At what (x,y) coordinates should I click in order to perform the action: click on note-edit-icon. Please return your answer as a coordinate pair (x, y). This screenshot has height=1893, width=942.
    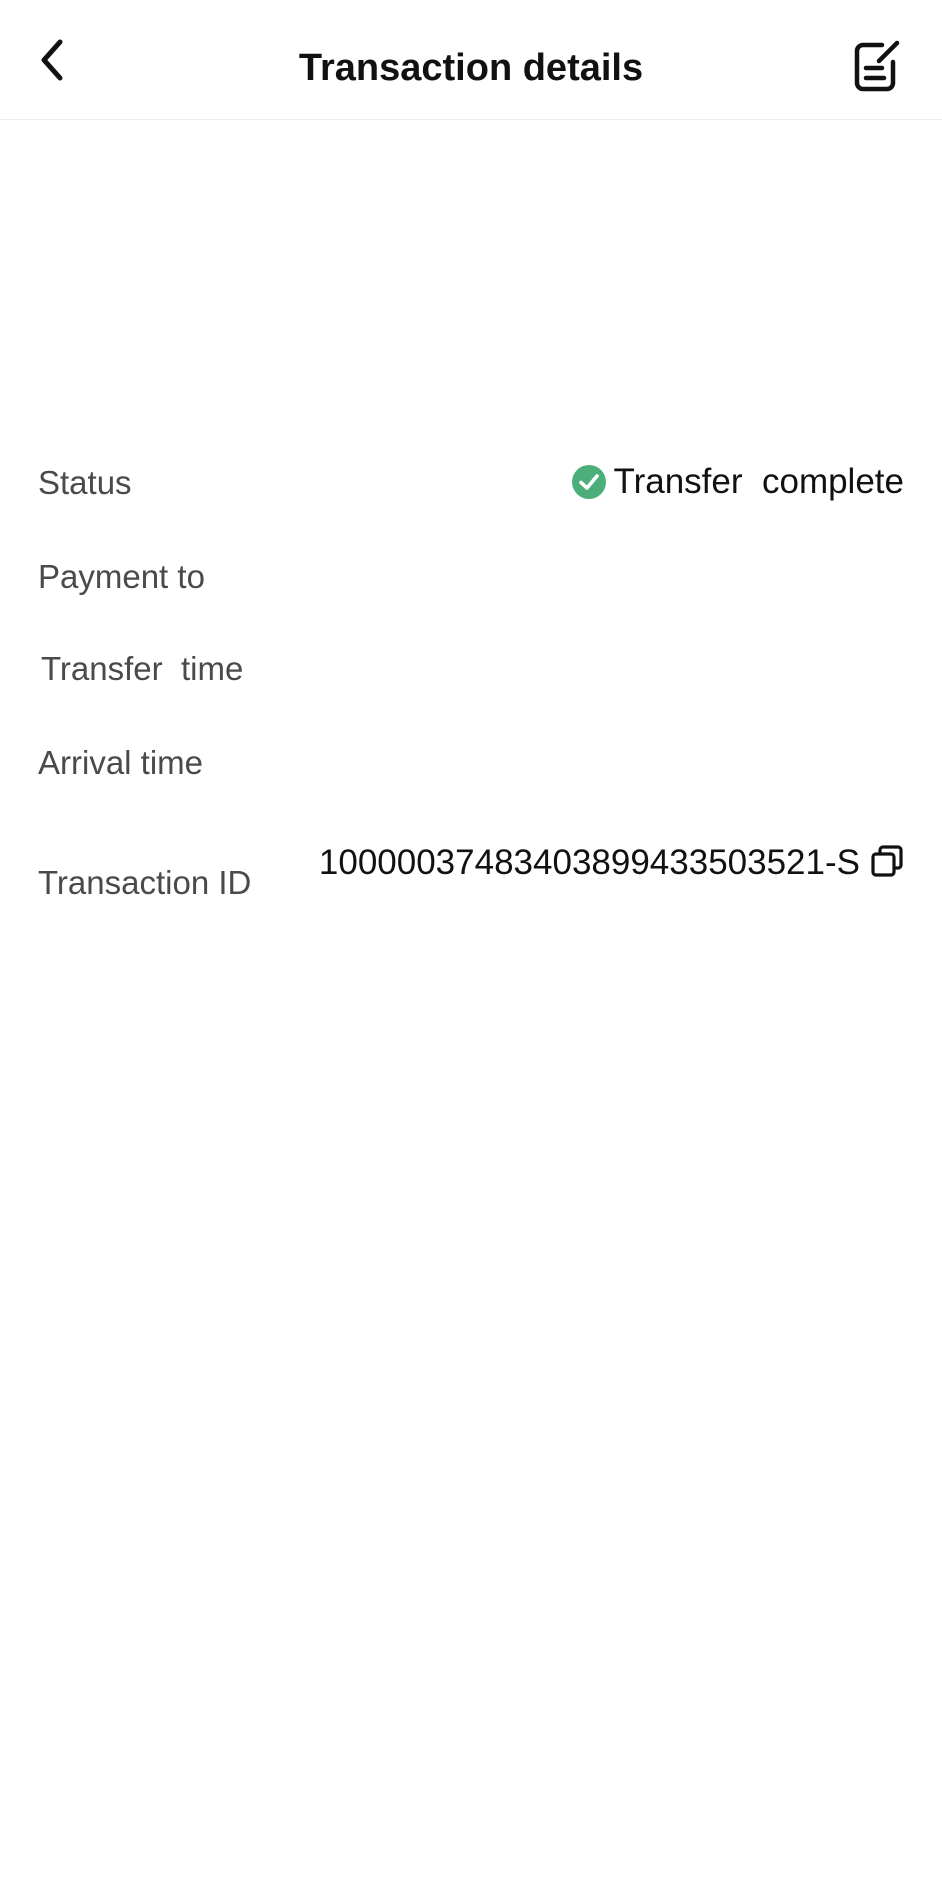
    Looking at the image, I should click on (878, 66).